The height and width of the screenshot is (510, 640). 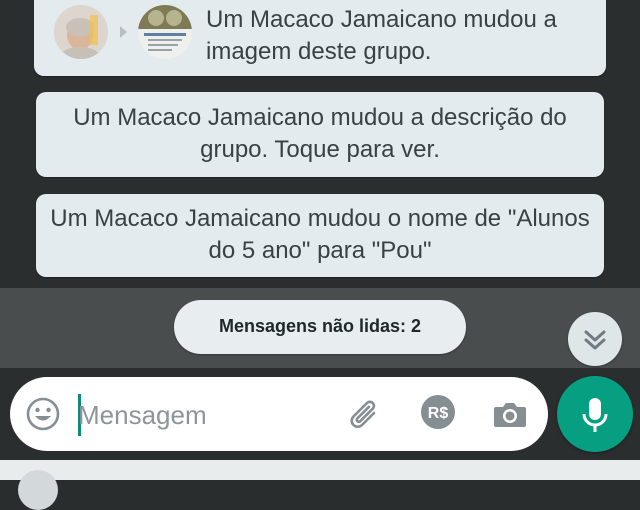 What do you see at coordinates (203, 415) in the screenshot?
I see `message-input` at bounding box center [203, 415].